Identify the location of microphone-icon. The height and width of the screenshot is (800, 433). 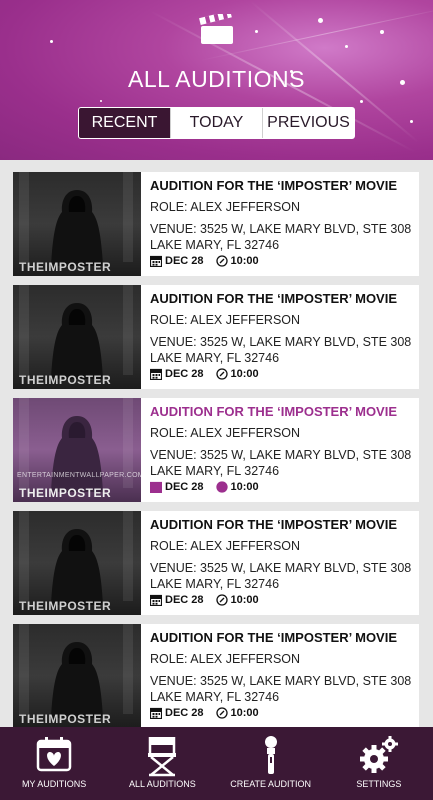
(270, 755).